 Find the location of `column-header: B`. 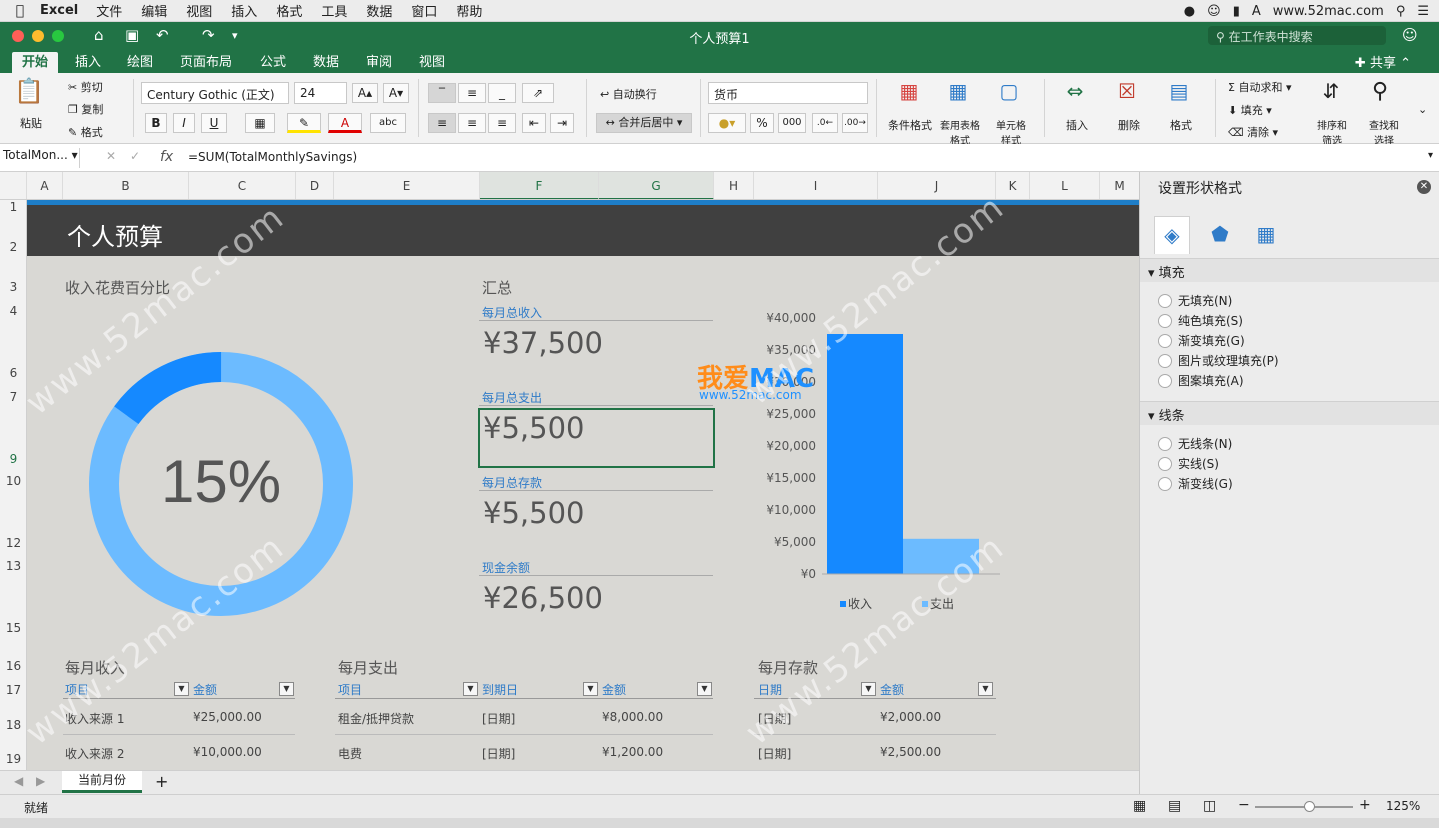

column-header: B is located at coordinates (126, 185).